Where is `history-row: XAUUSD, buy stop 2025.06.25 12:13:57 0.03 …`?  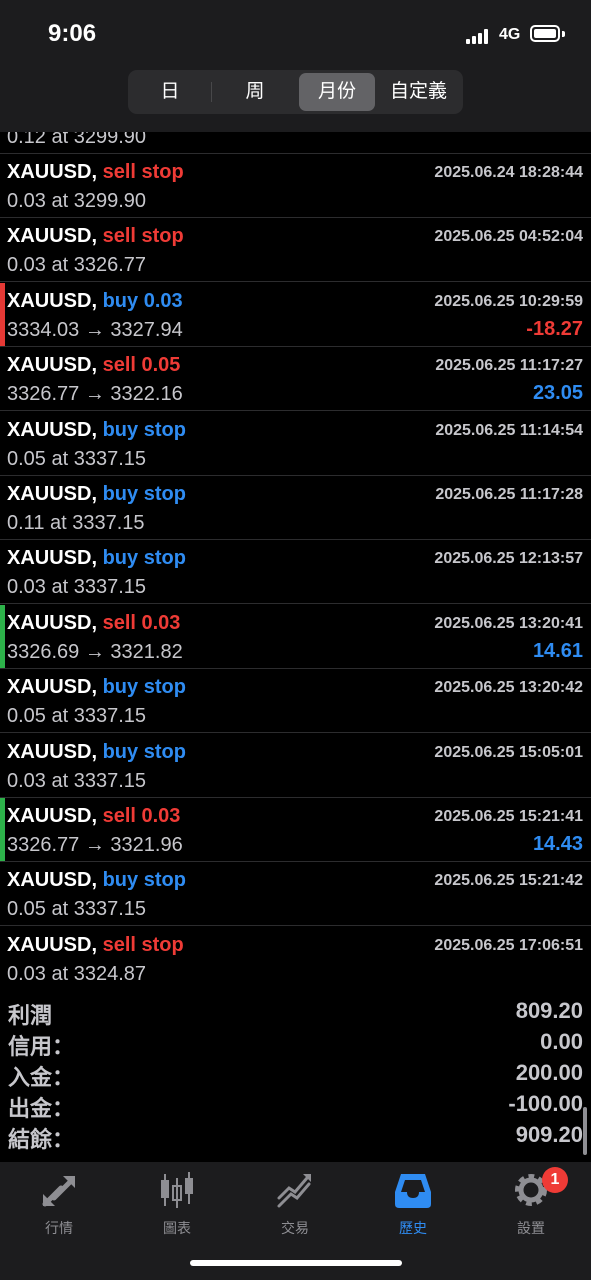 history-row: XAUUSD, buy stop 2025.06.25 12:13:57 0.03 … is located at coordinates (295, 572).